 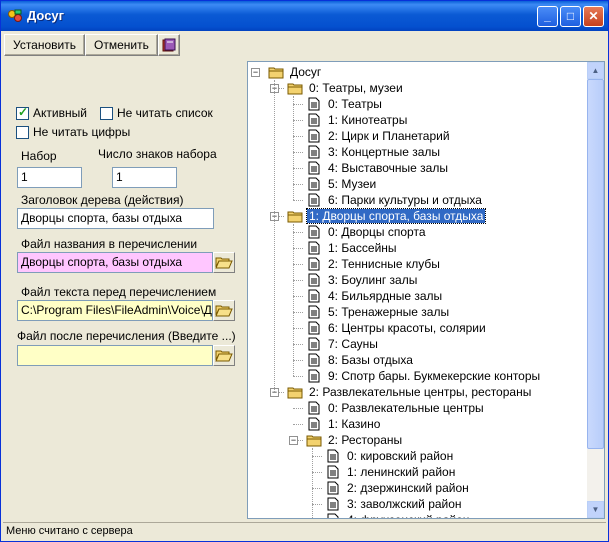 I want to click on before-enum-file-label: Файл текста перед перечислением, so click(x=119, y=292).